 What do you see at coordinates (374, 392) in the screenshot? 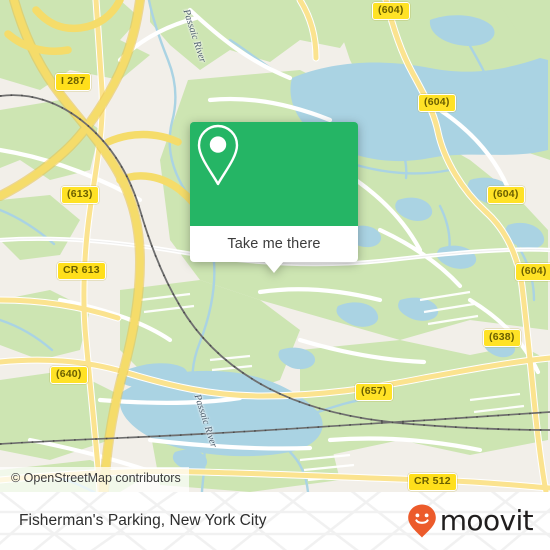
I see `road-shield: (657)` at bounding box center [374, 392].